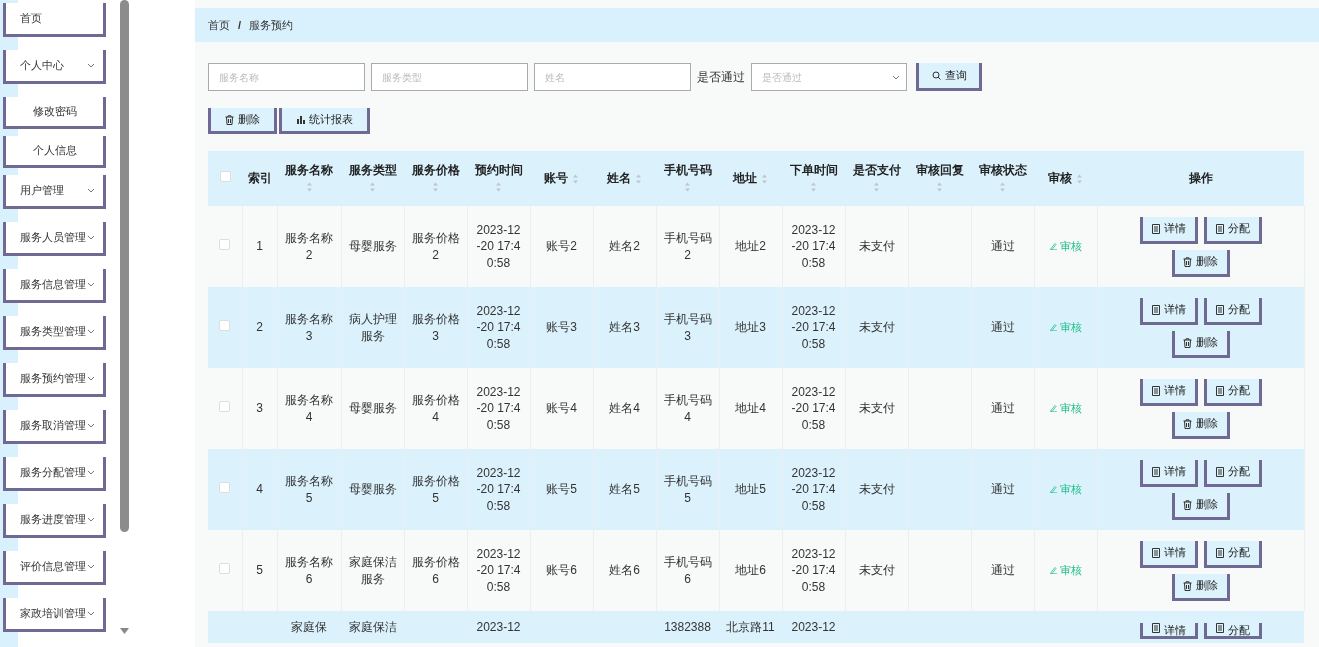  I want to click on table-cell: 2, so click(259, 327).